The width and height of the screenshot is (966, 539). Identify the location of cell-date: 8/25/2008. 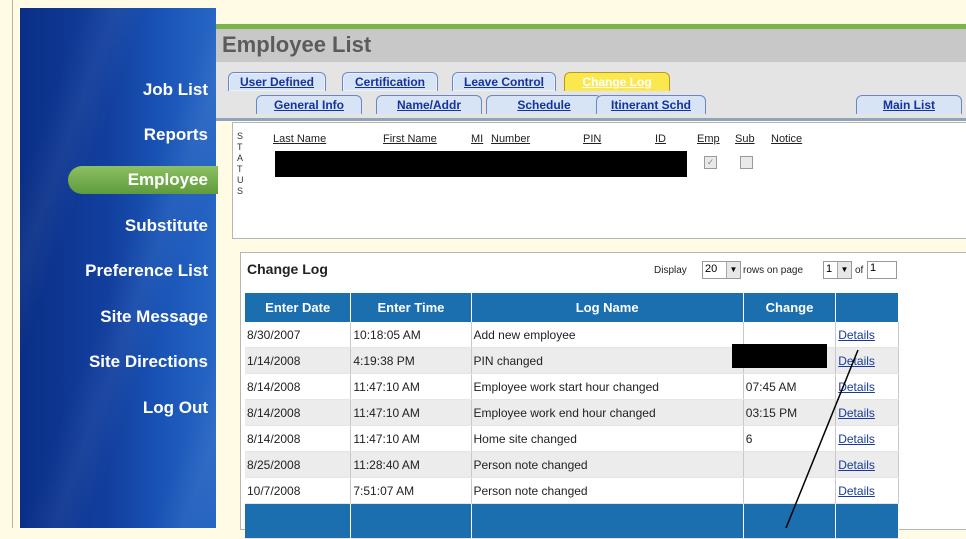
(298, 464).